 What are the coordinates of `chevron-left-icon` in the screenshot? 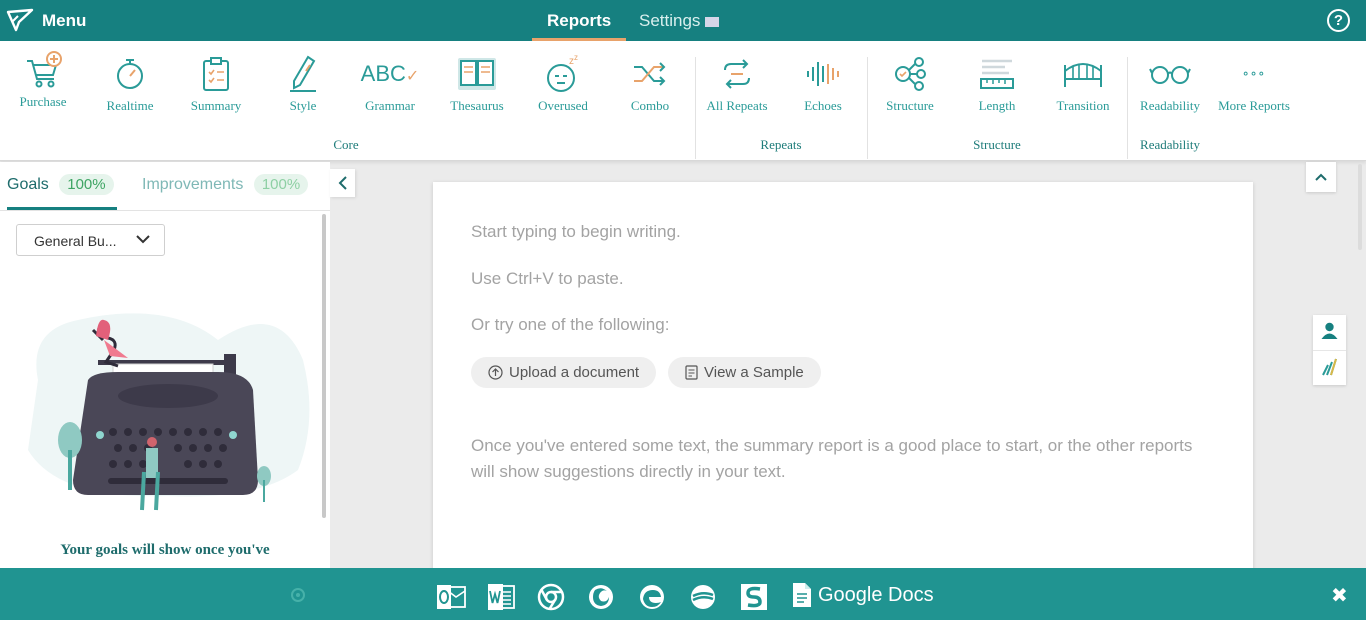 It's located at (342, 183).